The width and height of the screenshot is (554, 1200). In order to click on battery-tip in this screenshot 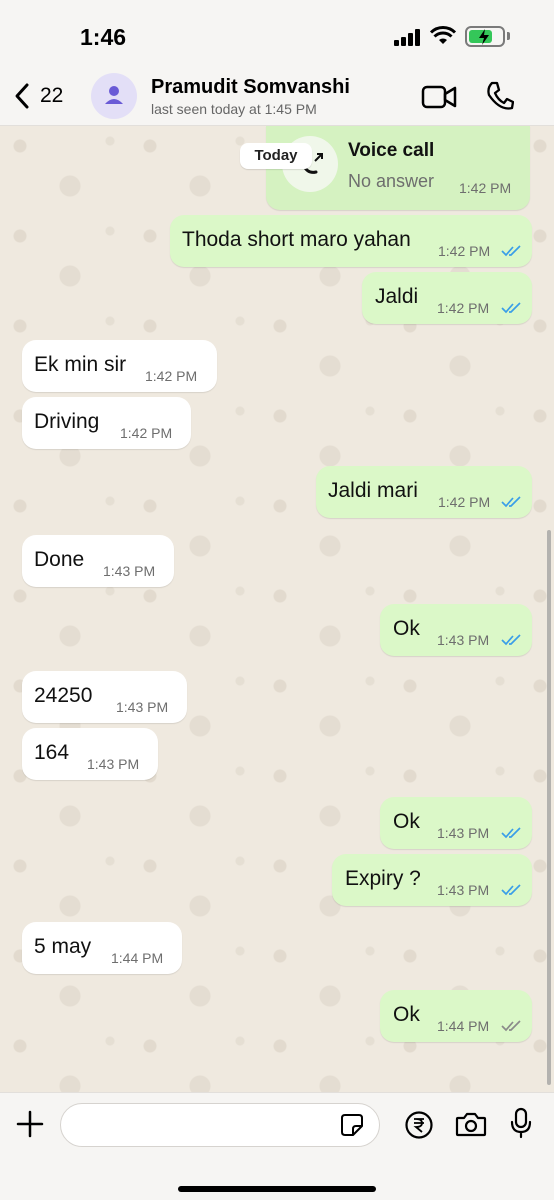, I will do `click(508, 36)`.